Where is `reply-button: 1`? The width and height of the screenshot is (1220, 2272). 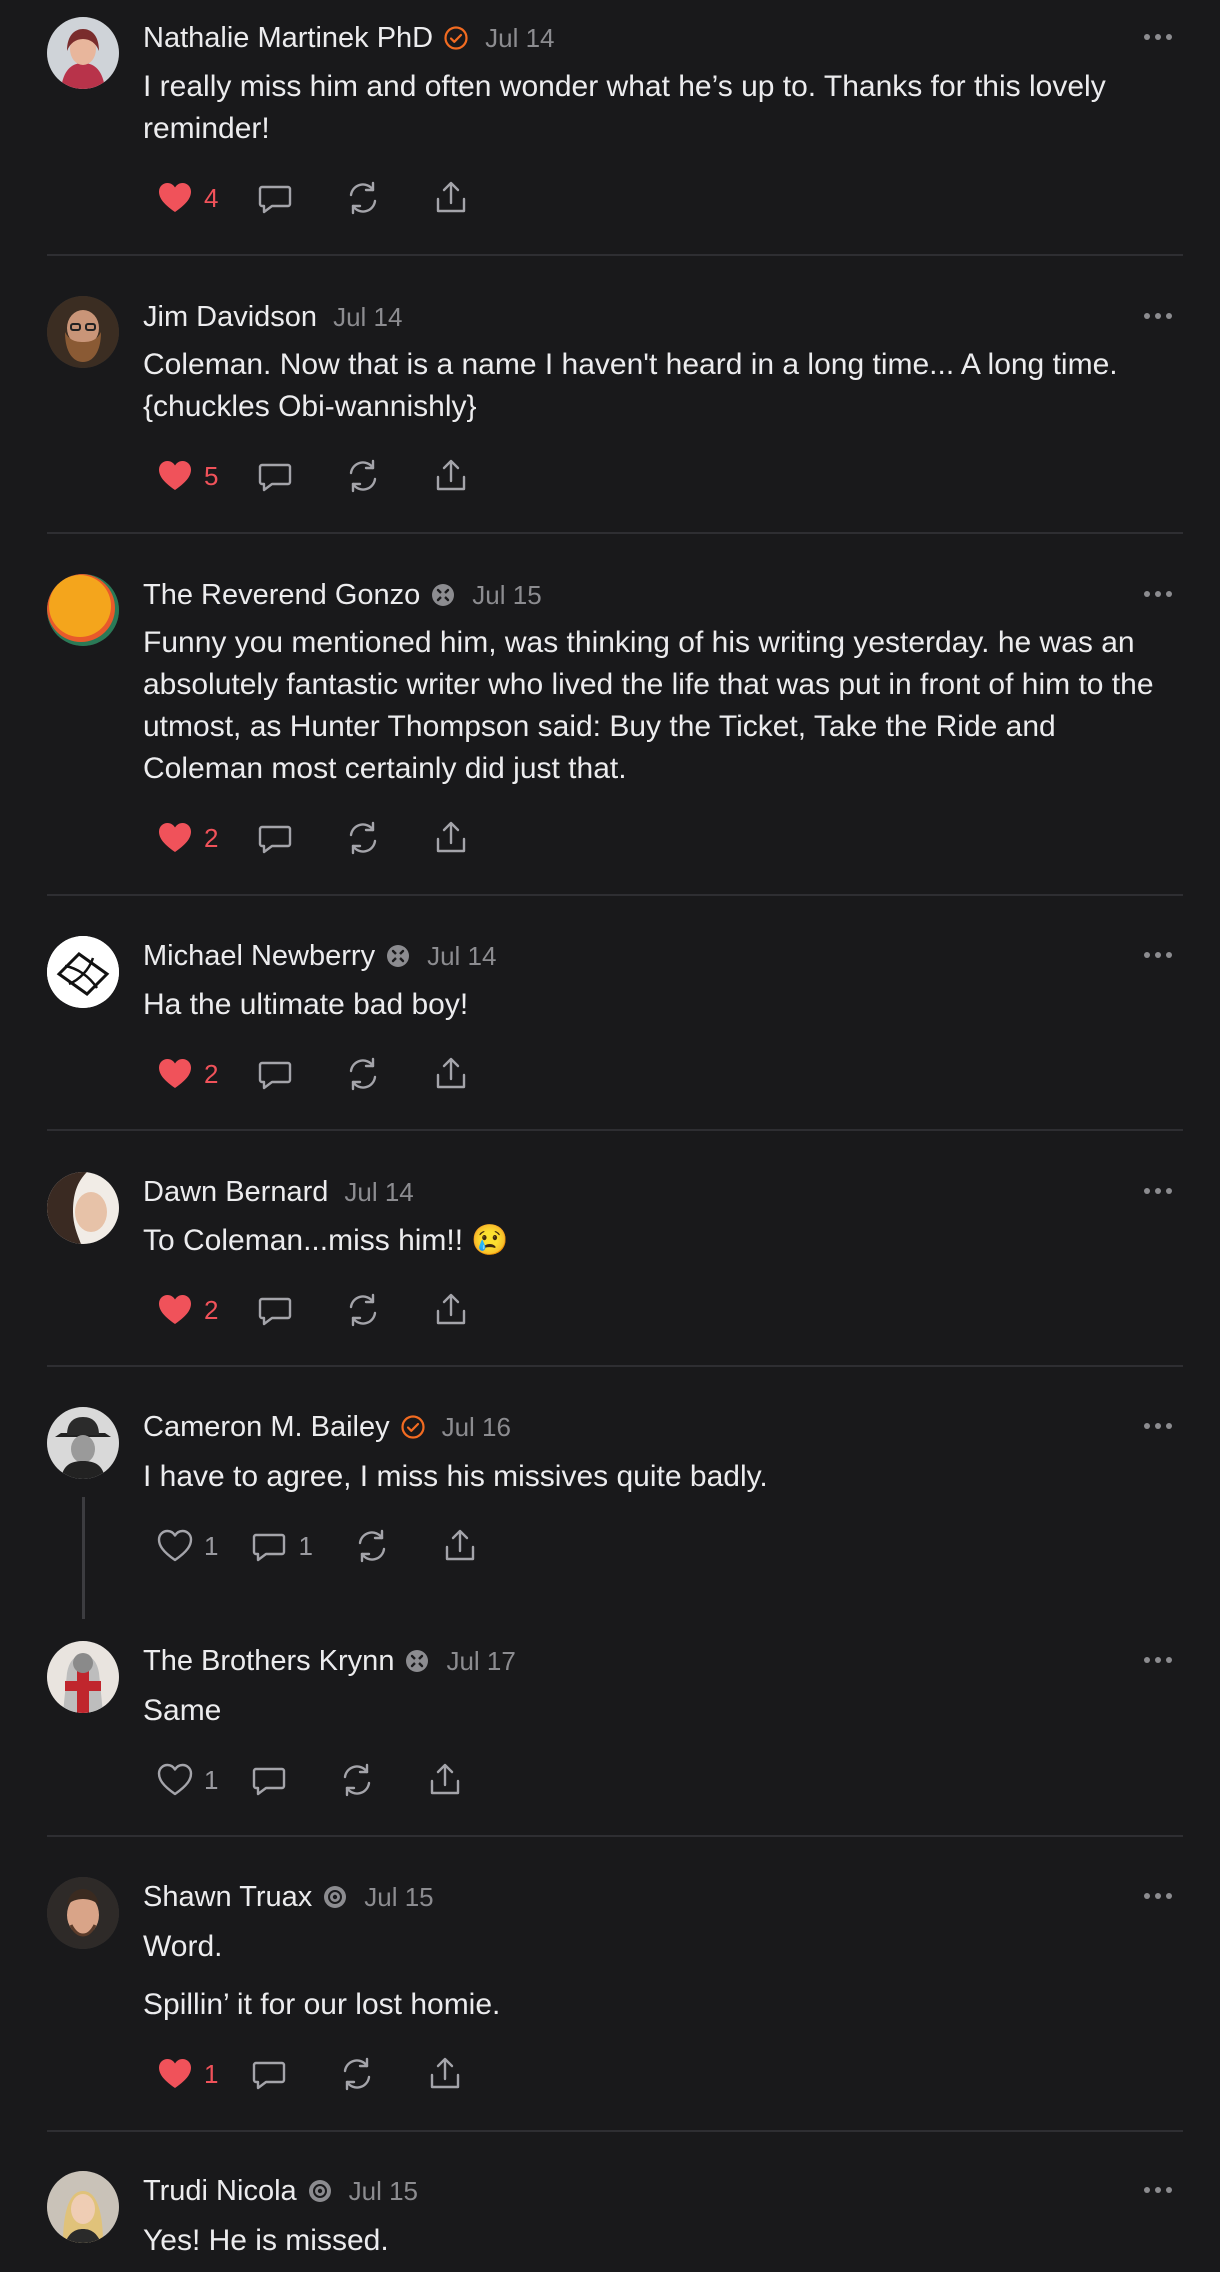 reply-button: 1 is located at coordinates (281, 1546).